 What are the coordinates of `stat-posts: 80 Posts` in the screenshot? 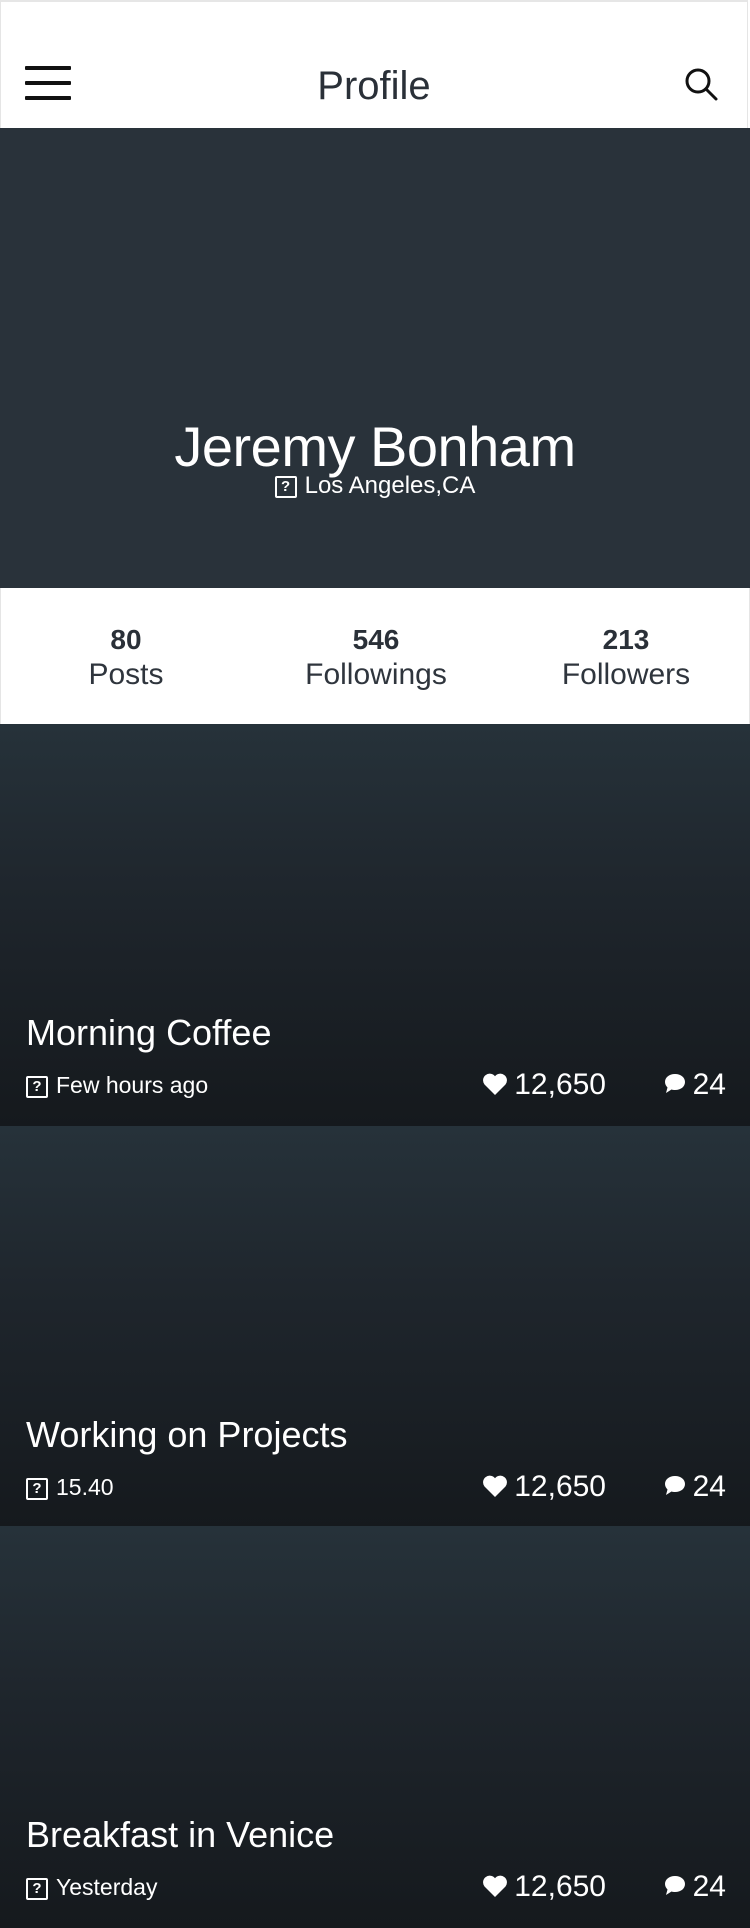 It's located at (126, 658).